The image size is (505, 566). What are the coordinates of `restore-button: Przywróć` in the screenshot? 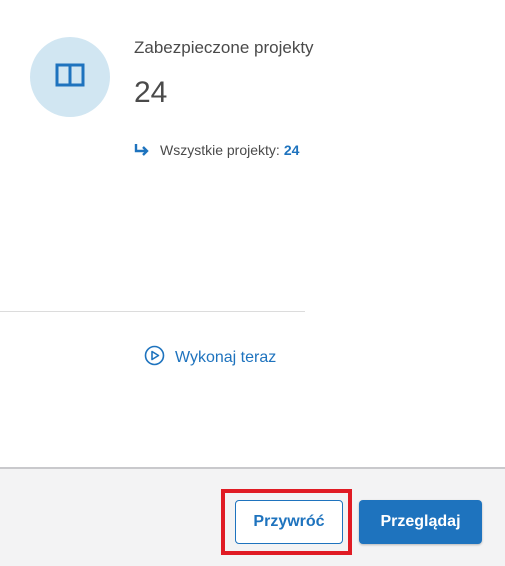 It's located at (289, 522).